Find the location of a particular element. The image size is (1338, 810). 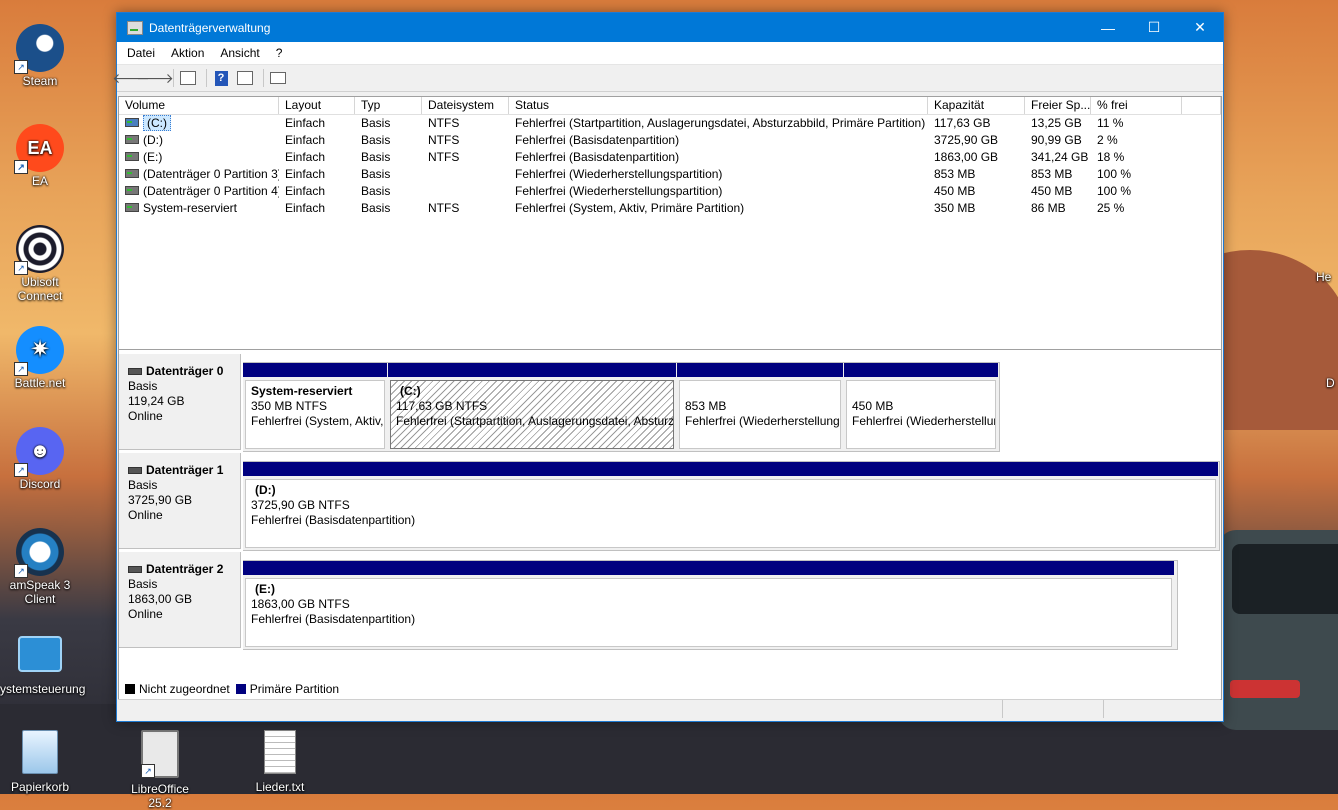

desktop-icon-partial: D is located at coordinates (1332, 383).